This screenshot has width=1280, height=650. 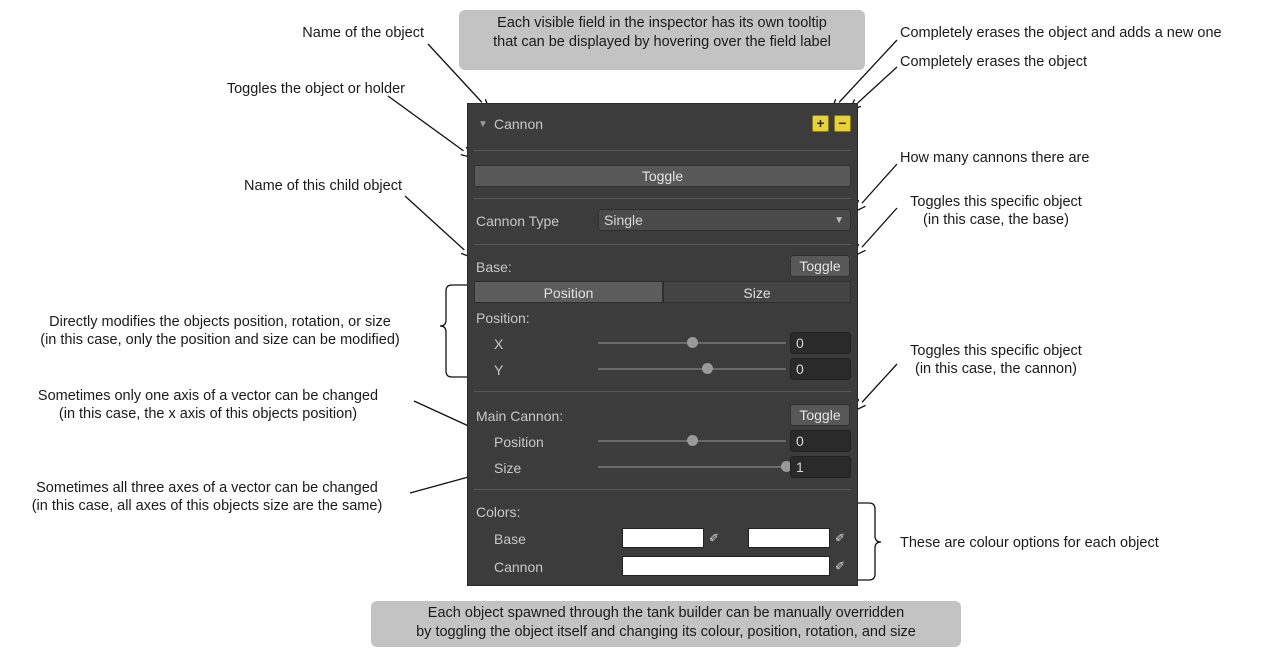 What do you see at coordinates (519, 567) in the screenshot?
I see `cannon-color-label: Cannon` at bounding box center [519, 567].